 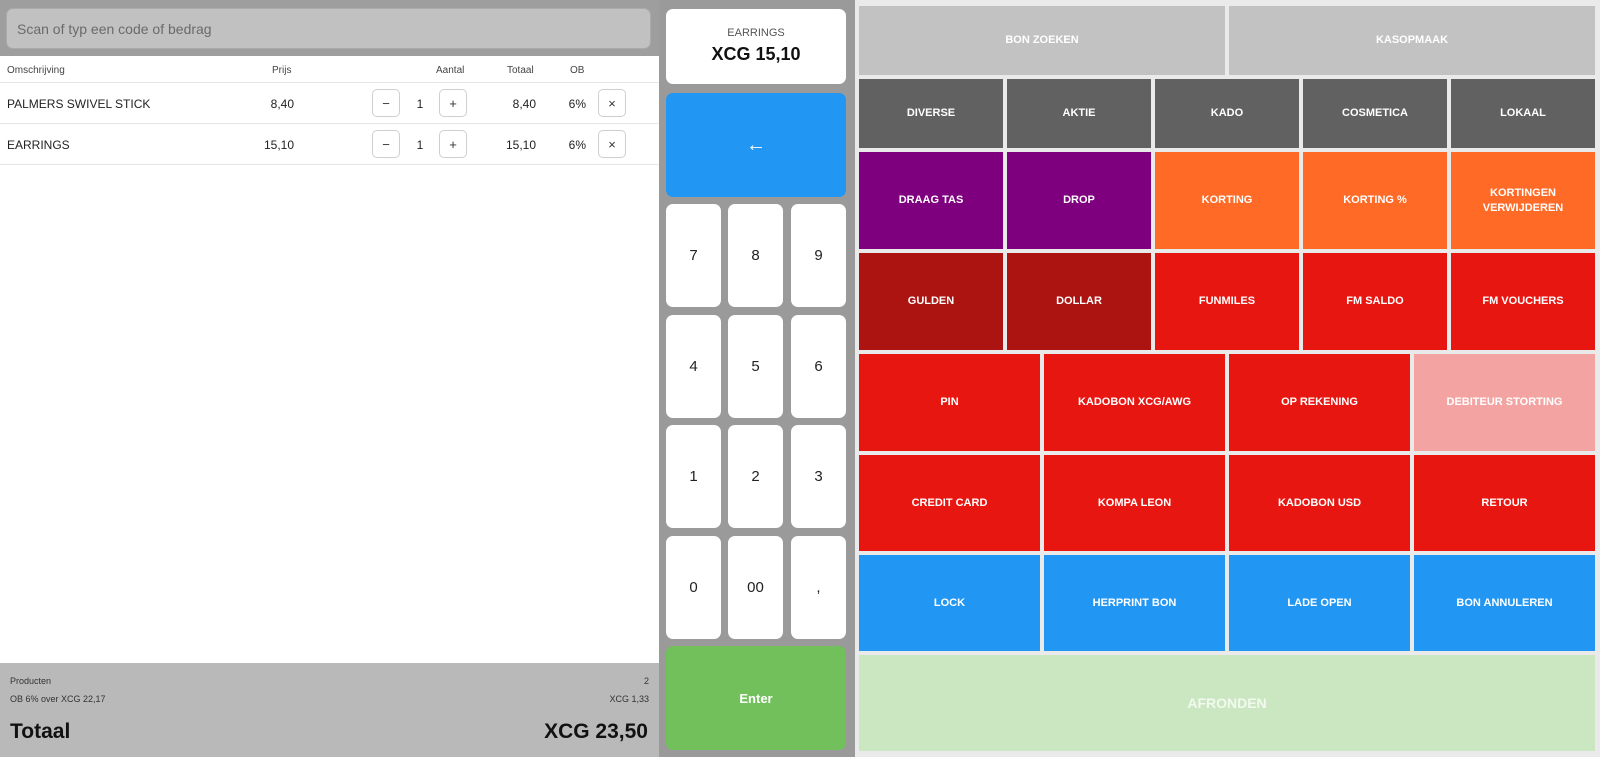 I want to click on diverse-button: DIVERSE, so click(x=931, y=113).